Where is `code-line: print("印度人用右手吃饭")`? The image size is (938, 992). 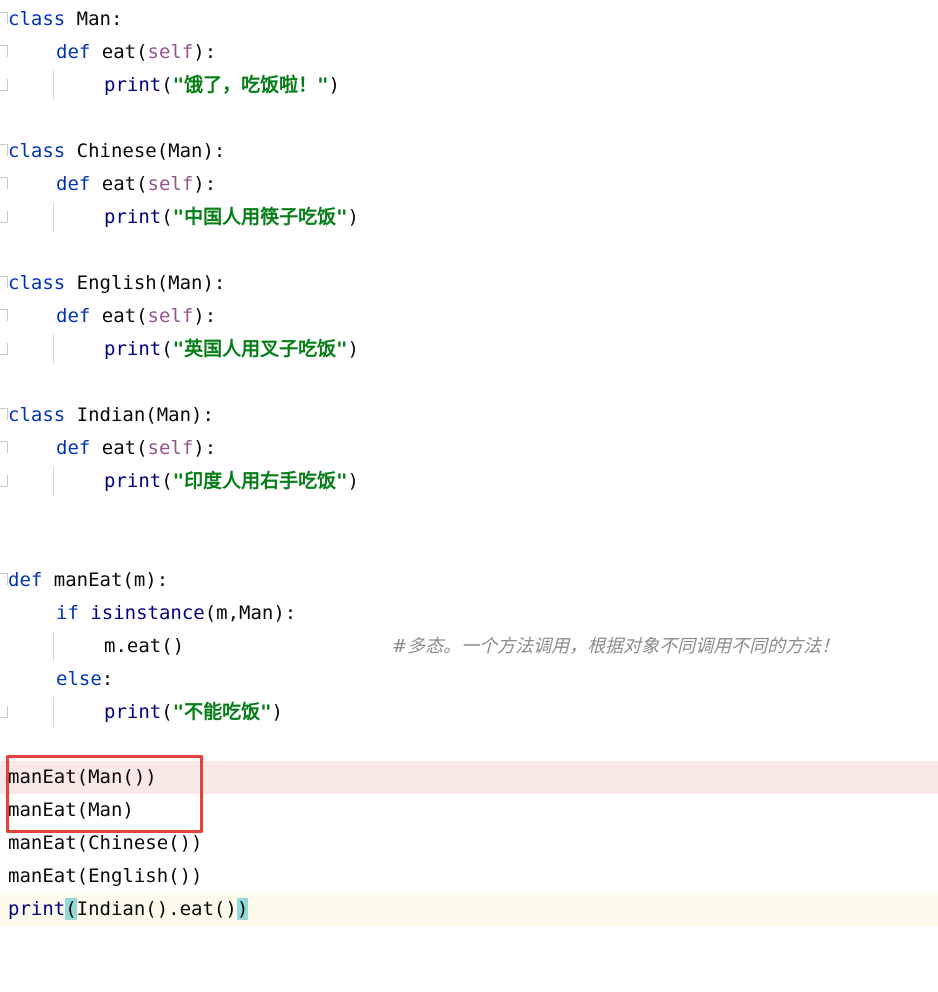
code-line: print("印度人用右手吃饭") is located at coordinates (469, 481).